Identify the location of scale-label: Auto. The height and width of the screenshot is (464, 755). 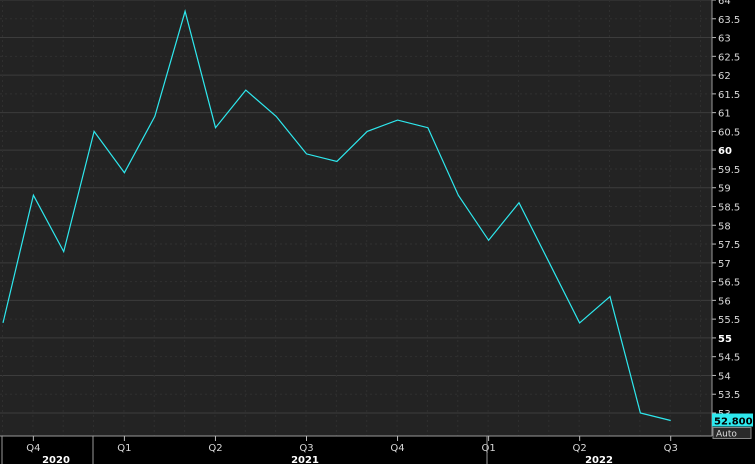
(726, 435).